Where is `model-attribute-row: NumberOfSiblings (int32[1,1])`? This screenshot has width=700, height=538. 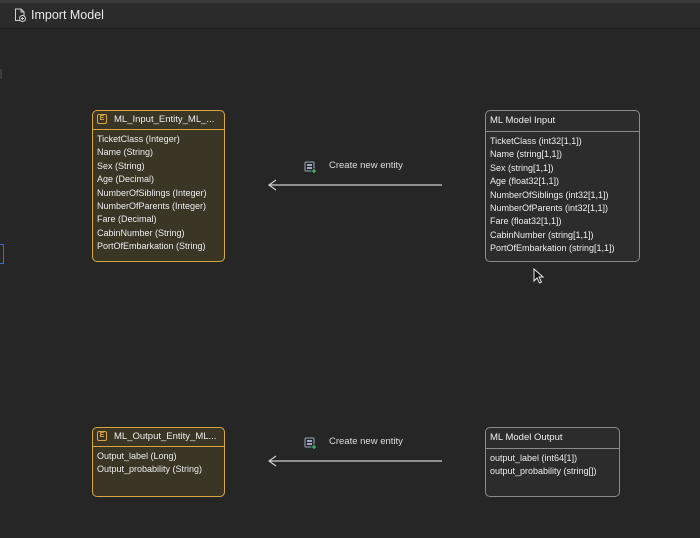 model-attribute-row: NumberOfSiblings (int32[1,1]) is located at coordinates (549, 194).